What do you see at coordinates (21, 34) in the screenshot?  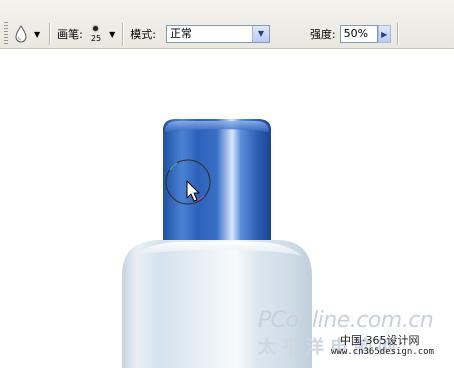 I see `water-drop-icon` at bounding box center [21, 34].